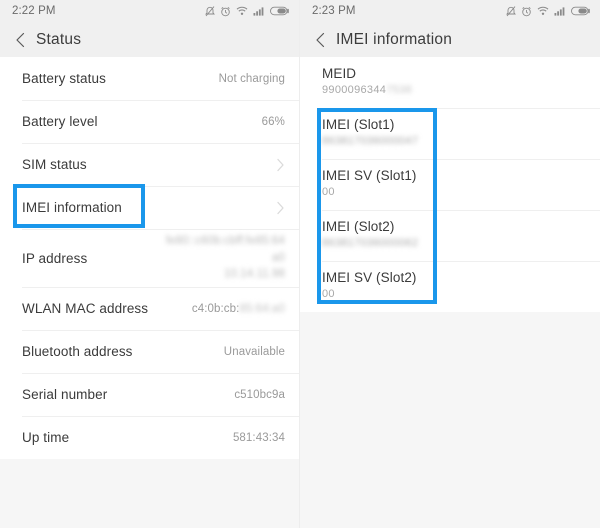  What do you see at coordinates (278, 257) in the screenshot?
I see `ip-line-2: a0` at bounding box center [278, 257].